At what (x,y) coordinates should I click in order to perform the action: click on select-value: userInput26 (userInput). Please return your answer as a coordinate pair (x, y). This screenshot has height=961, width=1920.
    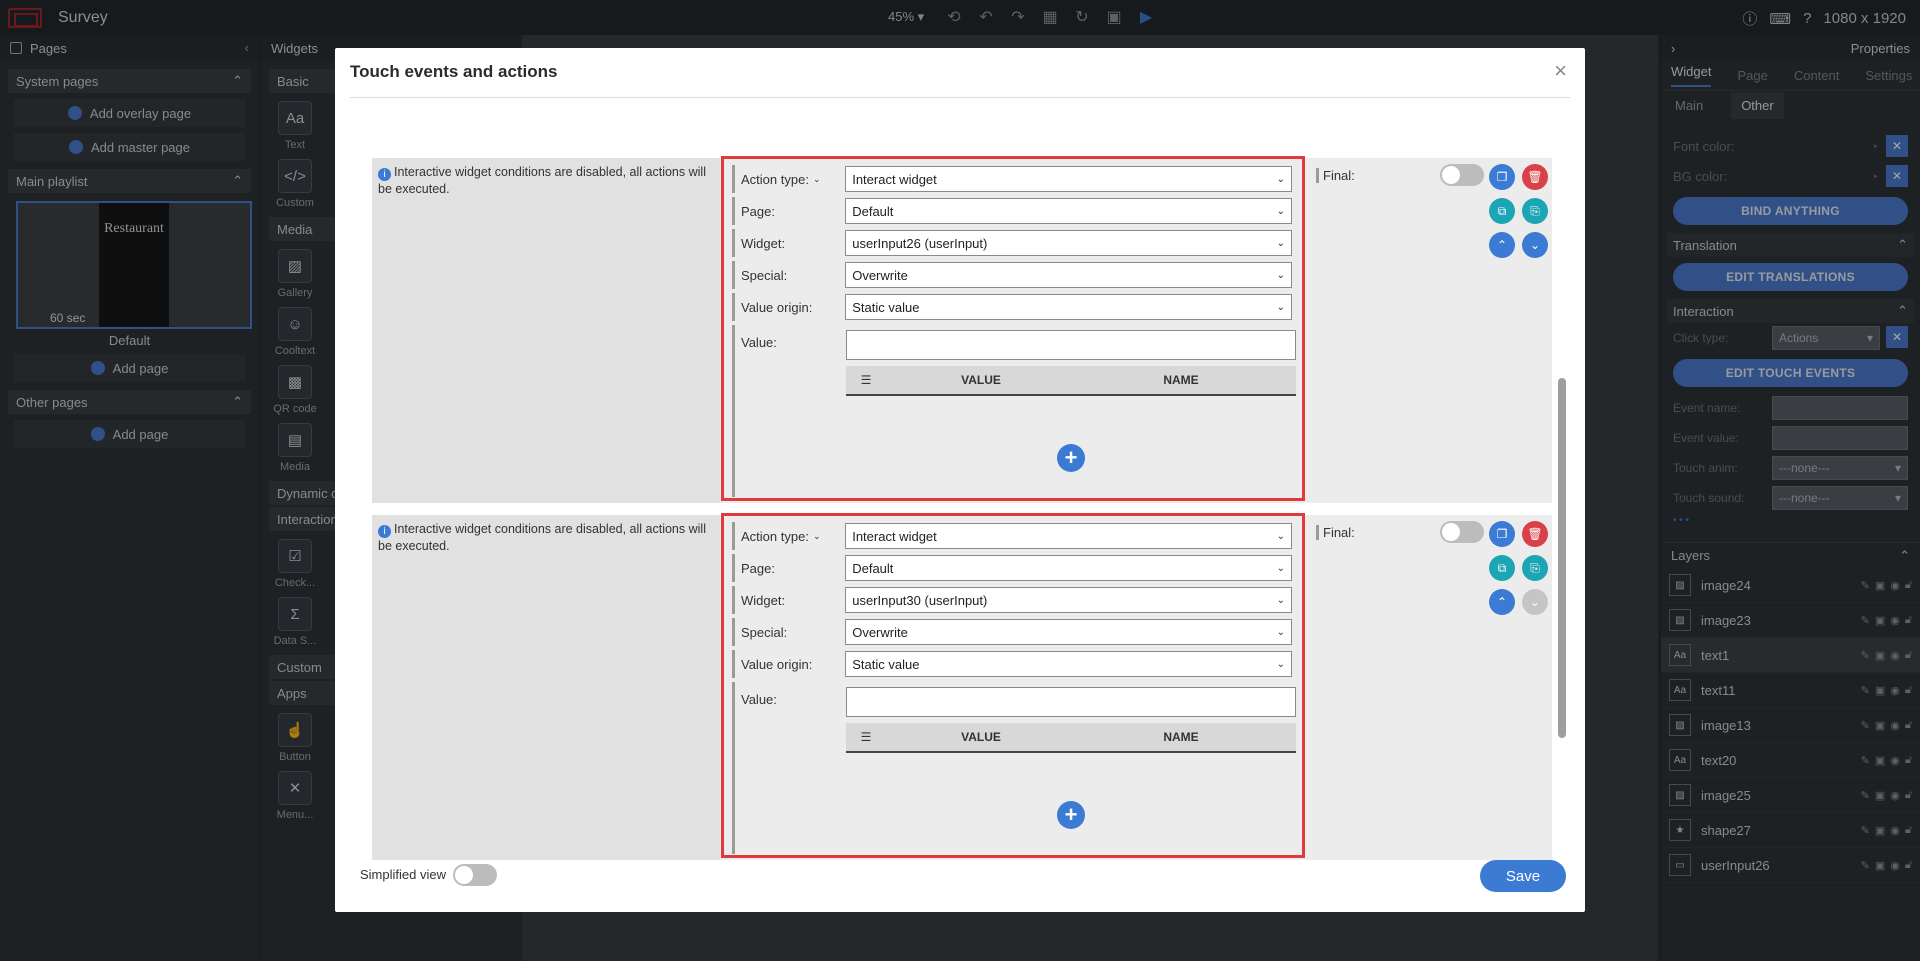
    Looking at the image, I should click on (920, 243).